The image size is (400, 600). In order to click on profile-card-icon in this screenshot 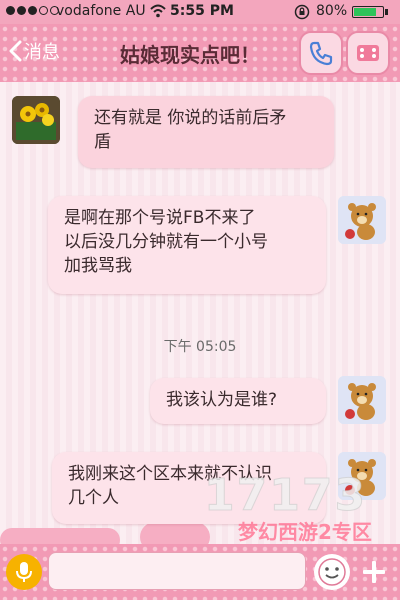, I will do `click(368, 53)`.